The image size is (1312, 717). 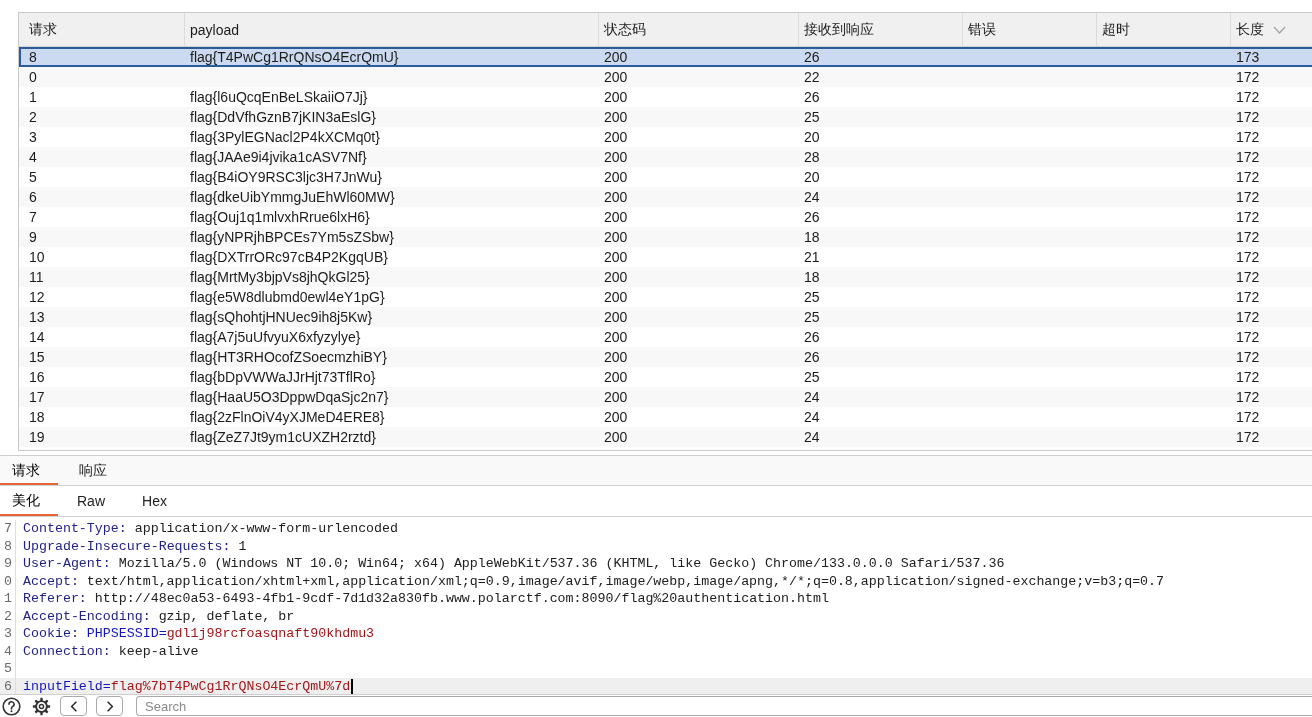 What do you see at coordinates (275, 337) in the screenshot?
I see `payload-value: flag{A7j5uUfvyuX6xfyzylye}` at bounding box center [275, 337].